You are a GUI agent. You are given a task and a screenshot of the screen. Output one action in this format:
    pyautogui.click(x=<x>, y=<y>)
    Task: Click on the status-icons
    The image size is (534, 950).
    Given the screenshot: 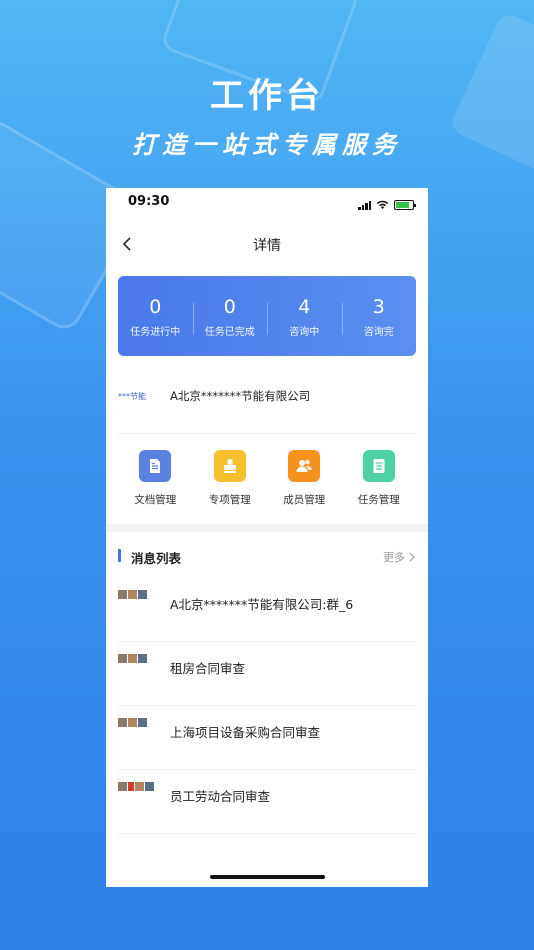 What is the action you would take?
    pyautogui.click(x=387, y=205)
    